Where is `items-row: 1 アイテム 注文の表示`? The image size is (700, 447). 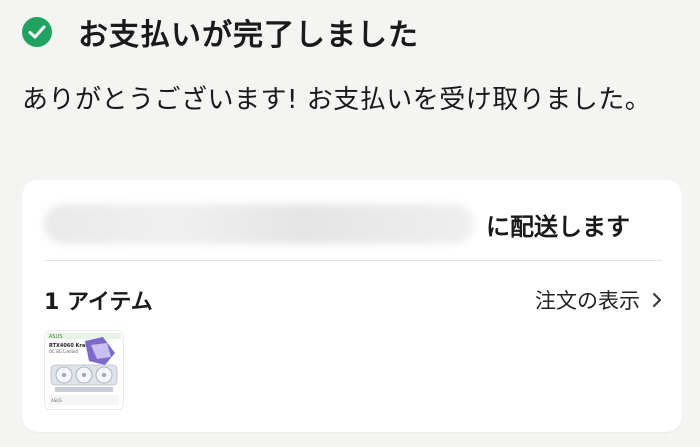 items-row: 1 アイテム 注文の表示 is located at coordinates (353, 300).